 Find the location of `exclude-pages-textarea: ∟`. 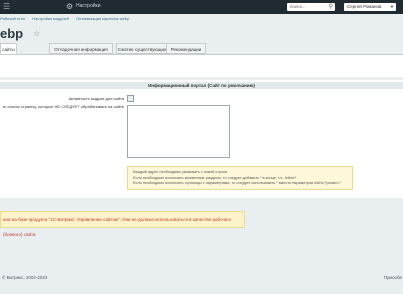

exclude-pages-textarea: ∟ is located at coordinates (178, 131).